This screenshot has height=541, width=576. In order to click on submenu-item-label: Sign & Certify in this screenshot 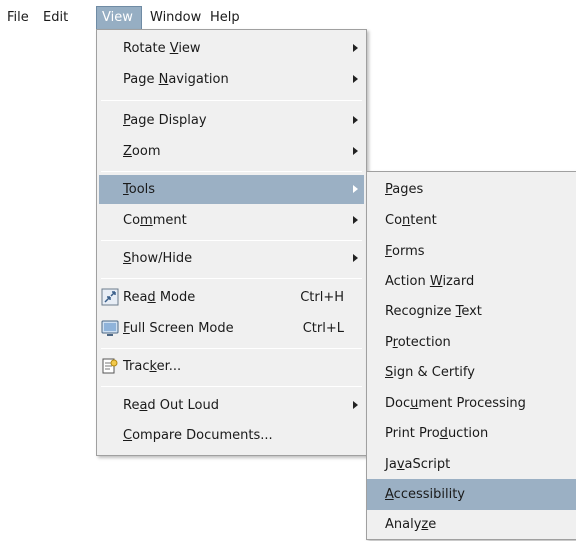, I will do `click(430, 372)`.